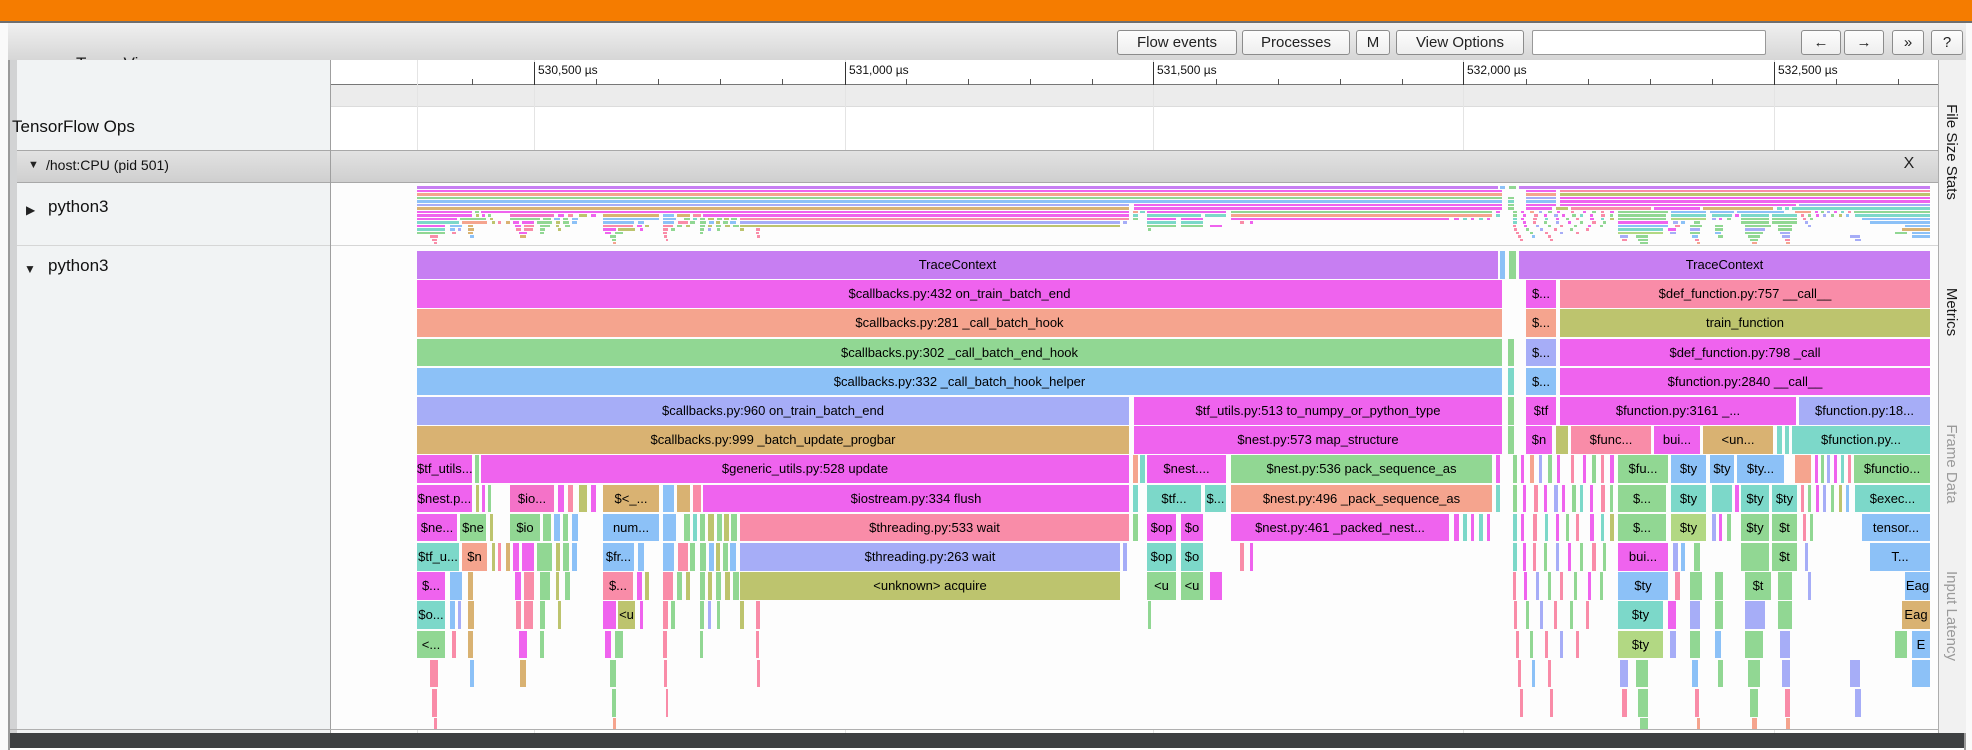  What do you see at coordinates (1921, 644) in the screenshot?
I see `flame-segment: E` at bounding box center [1921, 644].